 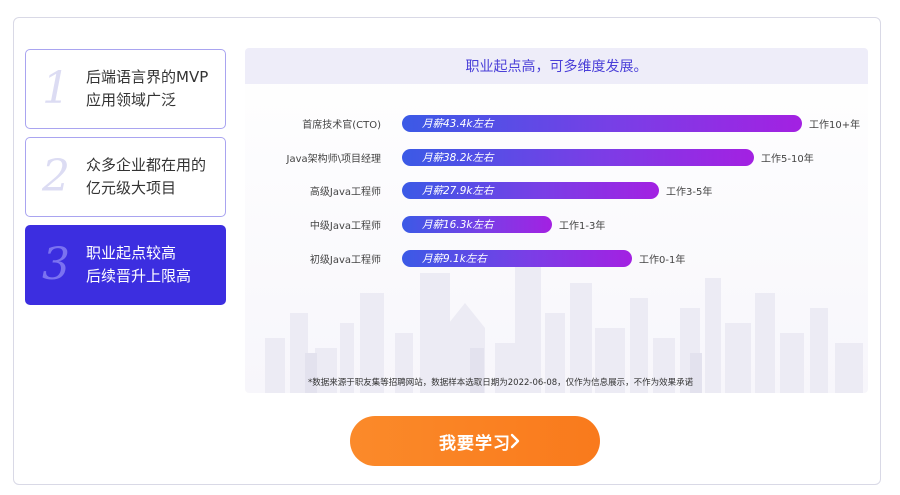 I want to click on tab-career: 3 职业起点较高 后续晋升上限高, so click(x=125, y=265).